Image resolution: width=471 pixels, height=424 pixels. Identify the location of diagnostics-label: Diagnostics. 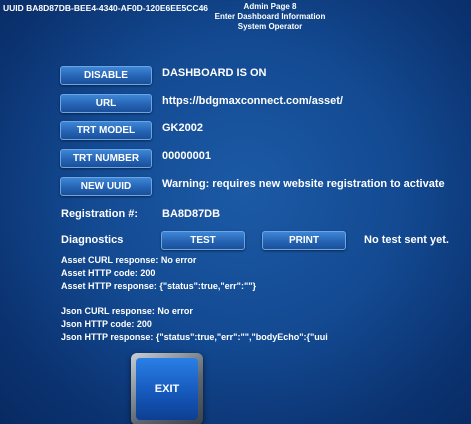
(92, 240).